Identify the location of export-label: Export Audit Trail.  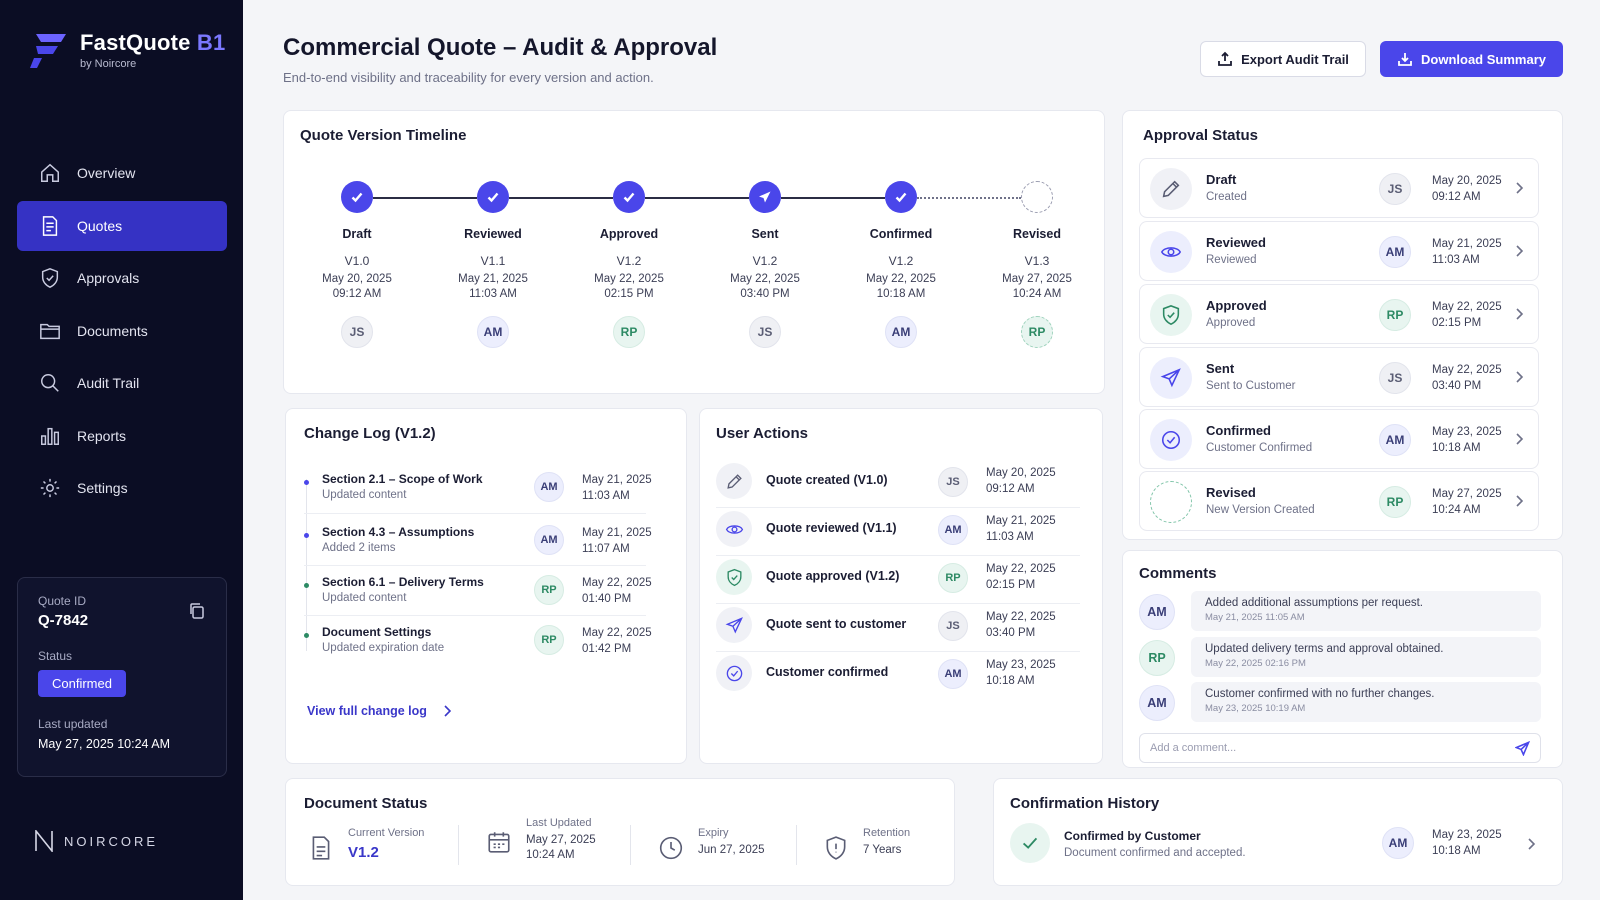
(1295, 59).